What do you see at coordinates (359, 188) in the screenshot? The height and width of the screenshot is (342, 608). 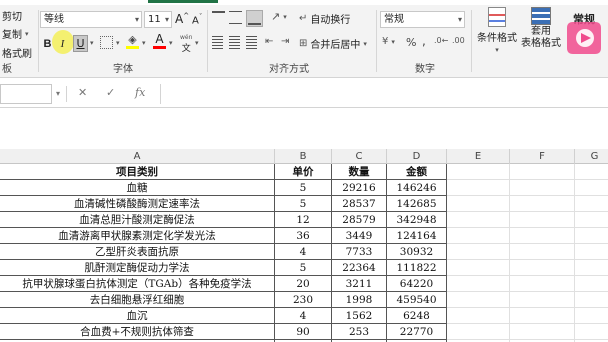 I see `cell-quantity: 29216` at bounding box center [359, 188].